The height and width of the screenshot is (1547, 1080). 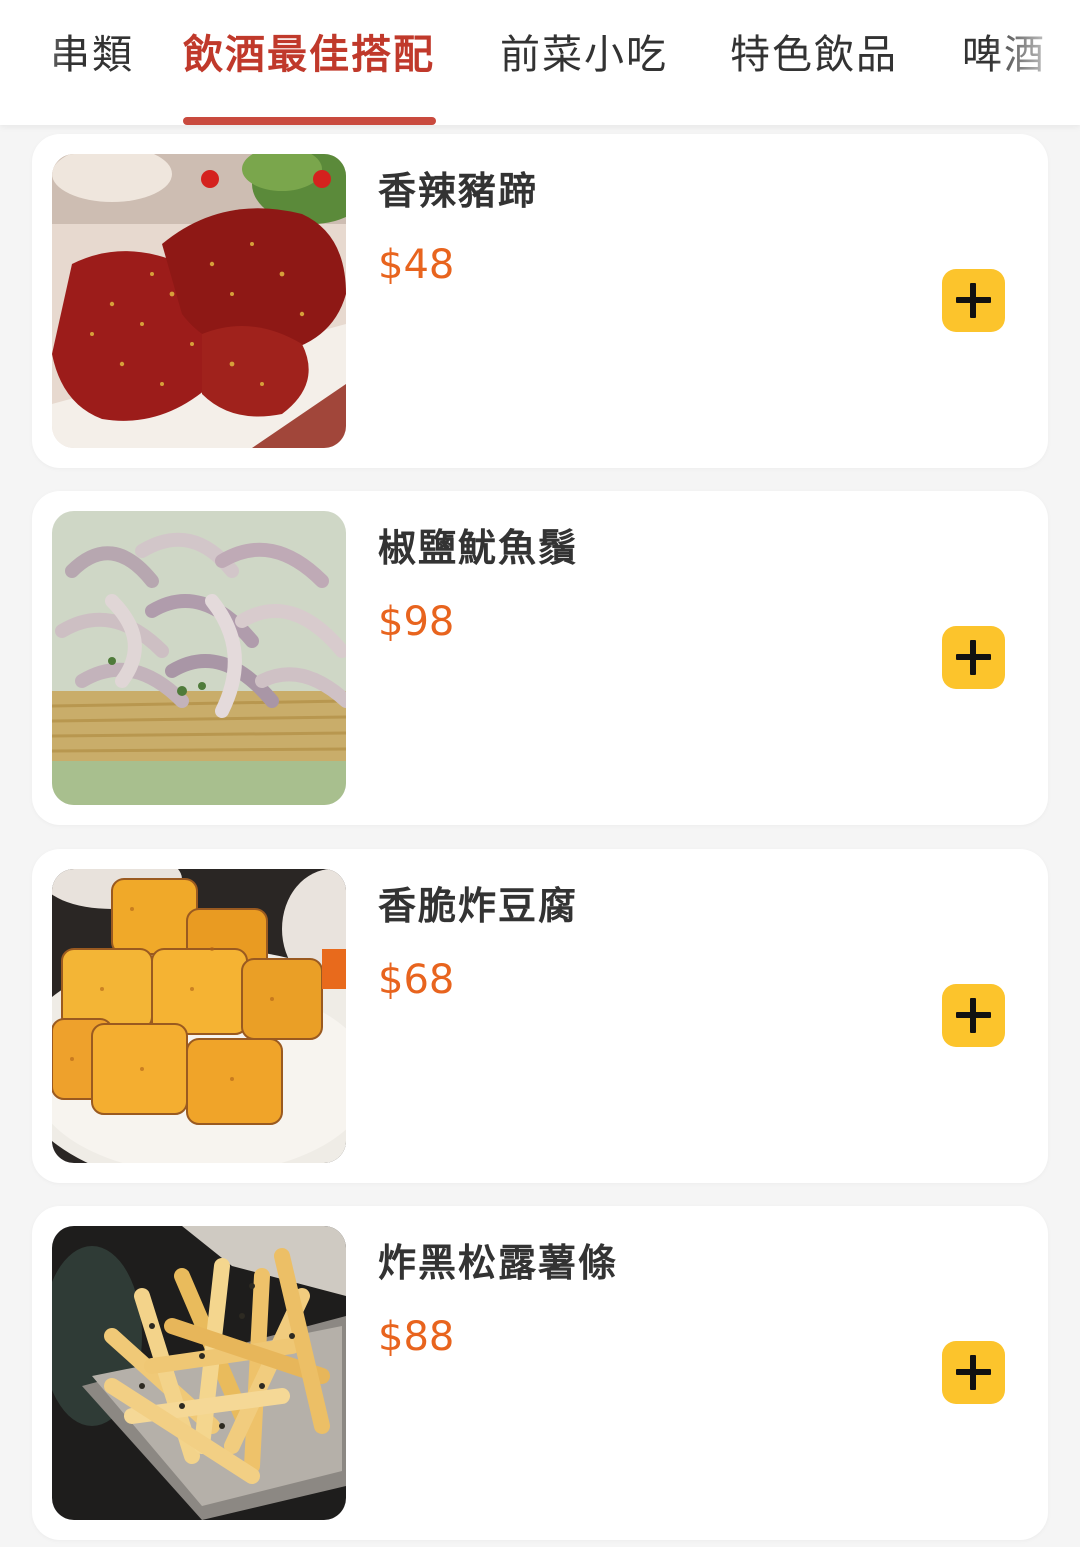 What do you see at coordinates (429, 1337) in the screenshot?
I see `price-value: 88` at bounding box center [429, 1337].